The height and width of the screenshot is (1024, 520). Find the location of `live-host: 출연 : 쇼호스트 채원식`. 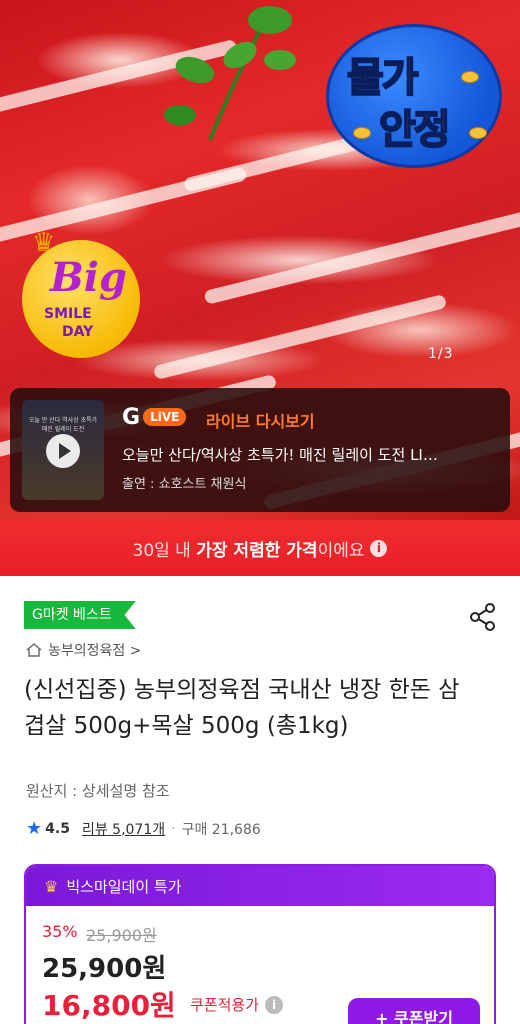

live-host: 출연 : 쇼호스트 채원식 is located at coordinates (184, 484).